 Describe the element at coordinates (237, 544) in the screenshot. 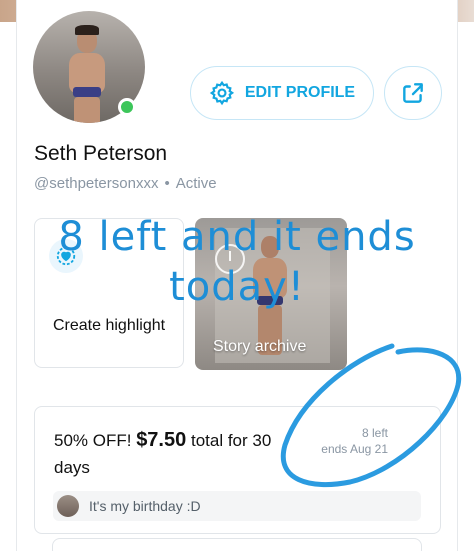

I see `next-card` at that location.